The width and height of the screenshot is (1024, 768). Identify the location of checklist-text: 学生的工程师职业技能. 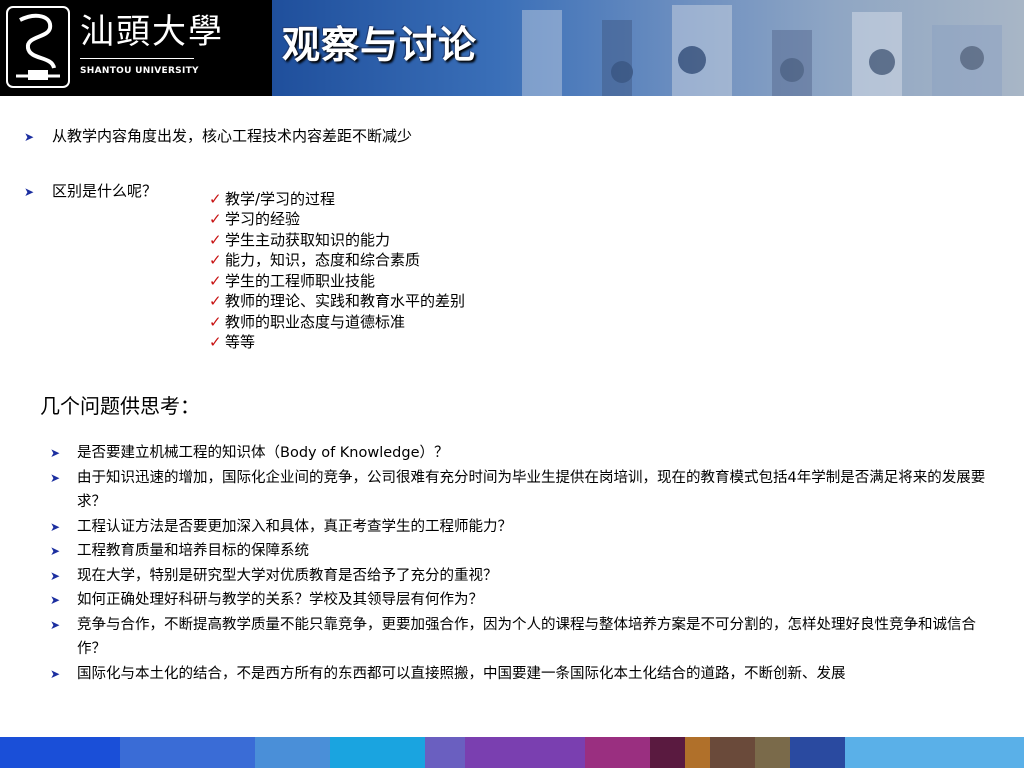
(300, 281).